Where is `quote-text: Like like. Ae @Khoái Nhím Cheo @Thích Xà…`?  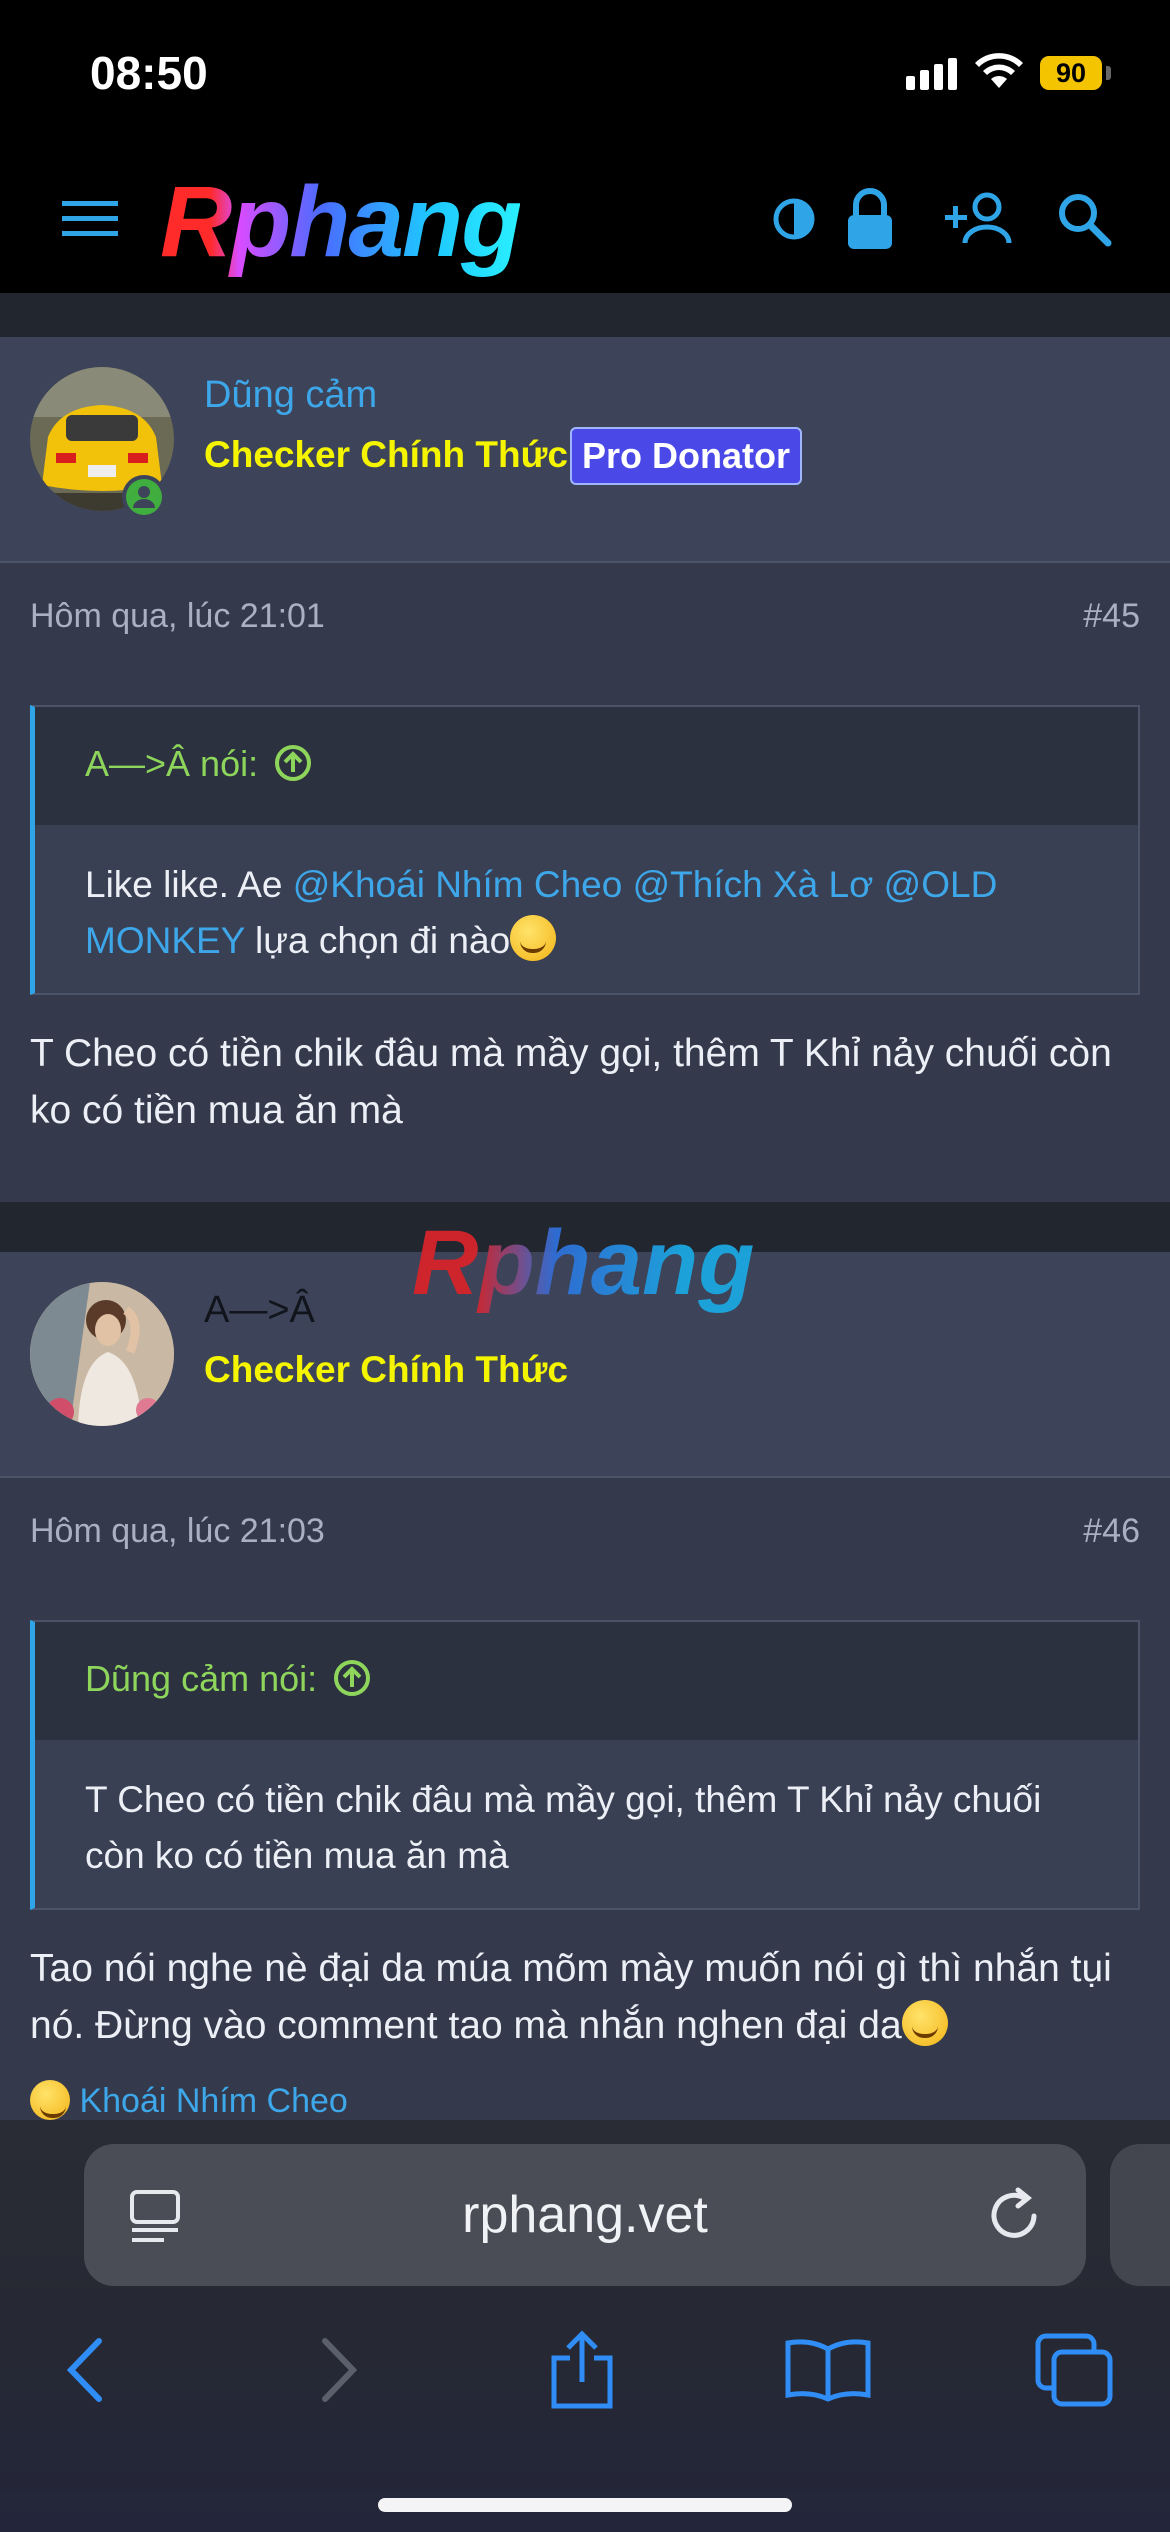
quote-text: Like like. Ae @Khoái Nhím Cheo @Thích Xà… is located at coordinates (586, 897).